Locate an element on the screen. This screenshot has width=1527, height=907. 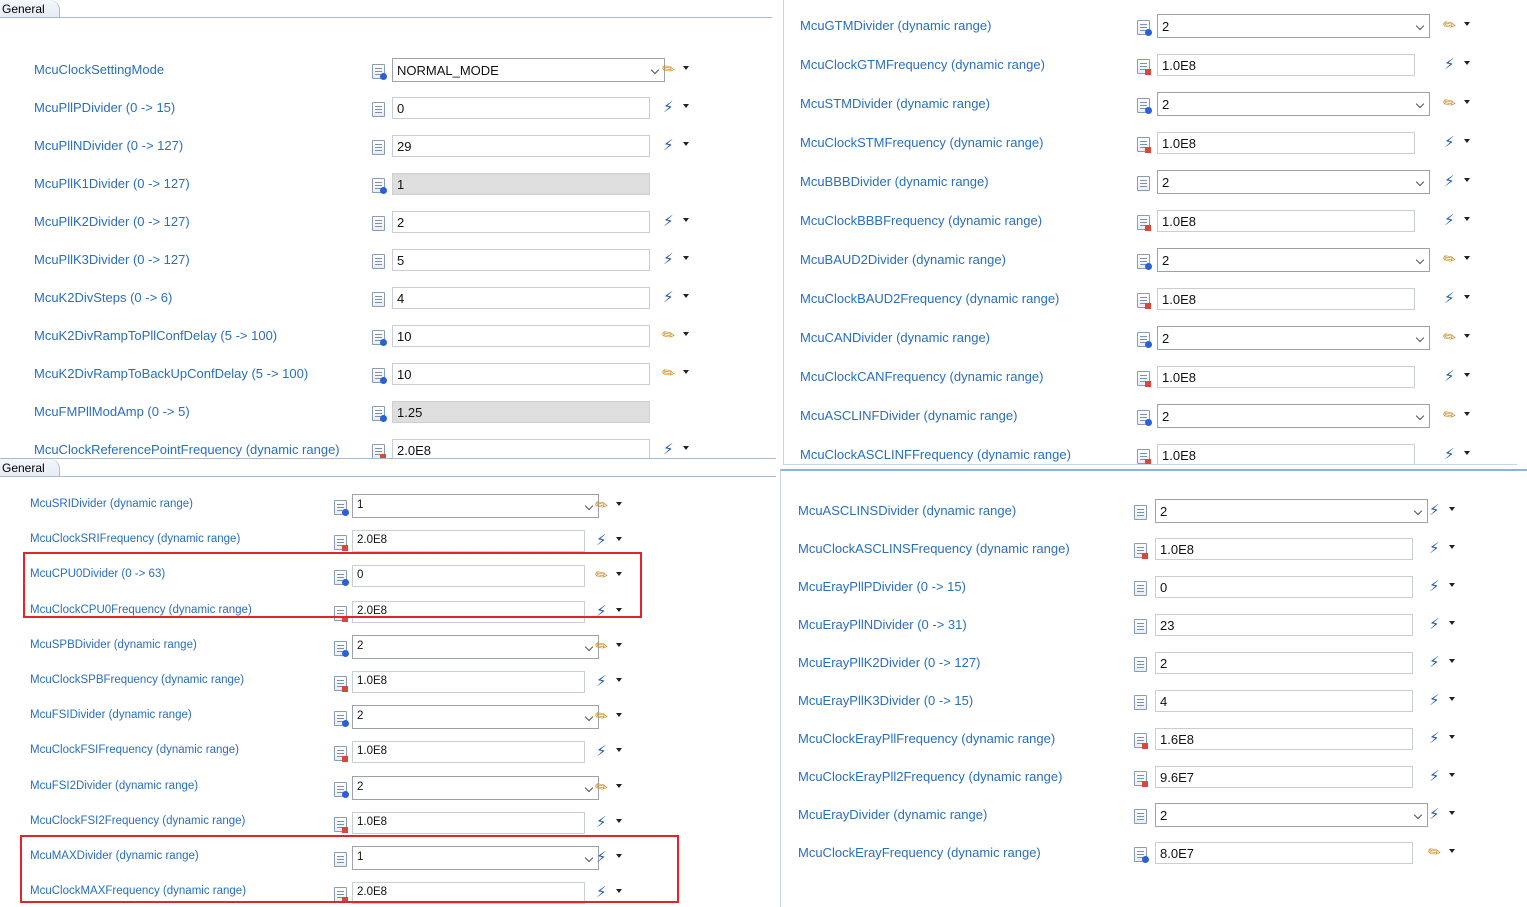
value-input: 1.6E8 is located at coordinates (1284, 739).